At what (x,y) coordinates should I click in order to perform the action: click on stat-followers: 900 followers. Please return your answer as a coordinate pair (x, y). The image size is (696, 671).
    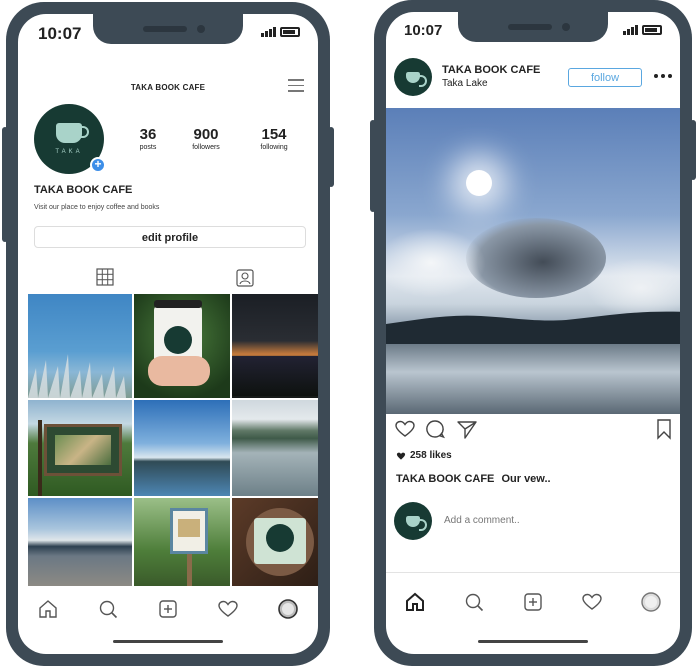
    Looking at the image, I should click on (206, 138).